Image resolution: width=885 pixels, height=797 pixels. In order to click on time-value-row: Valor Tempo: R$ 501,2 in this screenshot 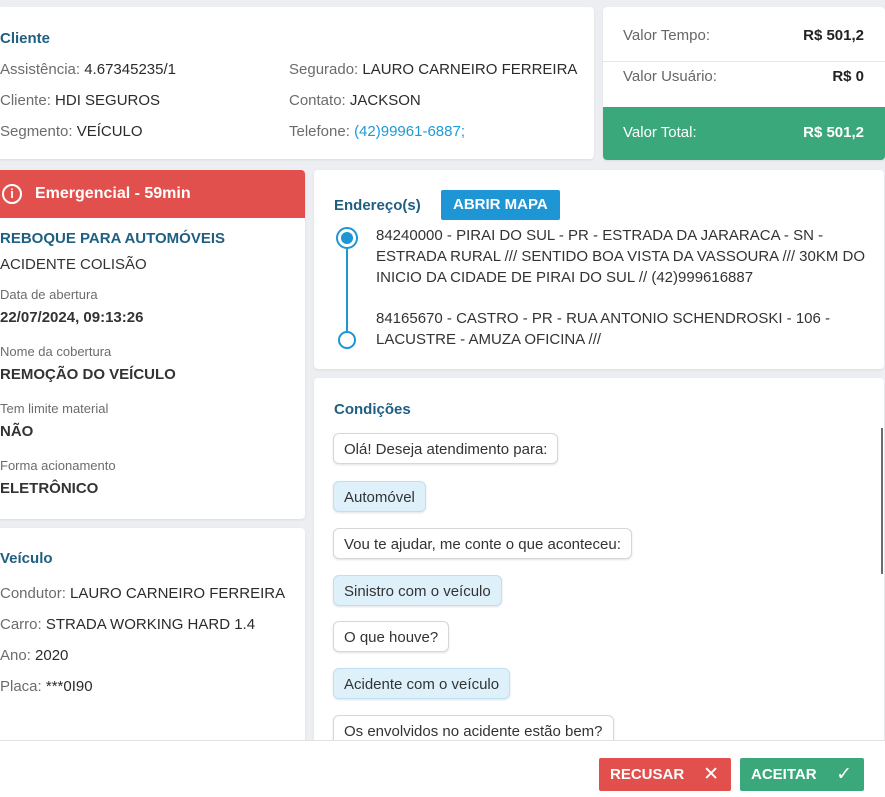, I will do `click(744, 36)`.